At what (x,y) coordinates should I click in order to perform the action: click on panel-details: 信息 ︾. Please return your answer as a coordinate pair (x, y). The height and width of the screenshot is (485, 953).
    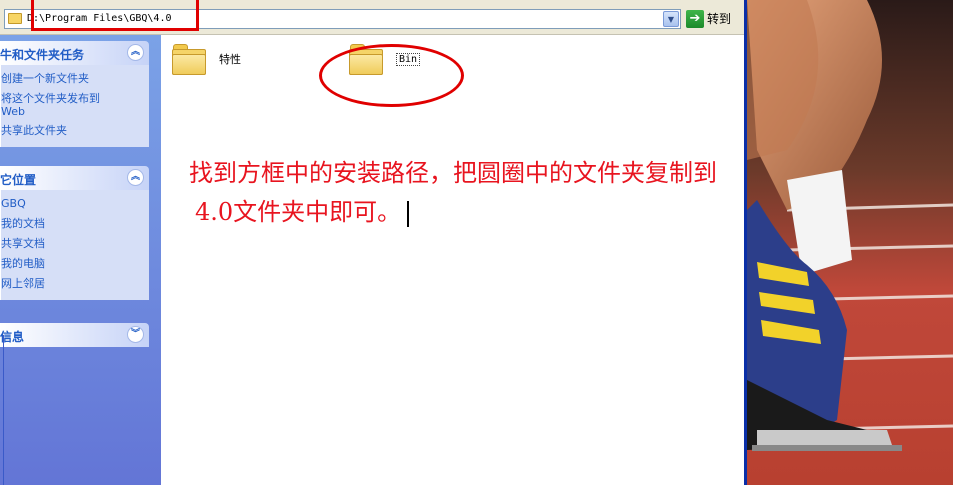
    Looking at the image, I should click on (74, 335).